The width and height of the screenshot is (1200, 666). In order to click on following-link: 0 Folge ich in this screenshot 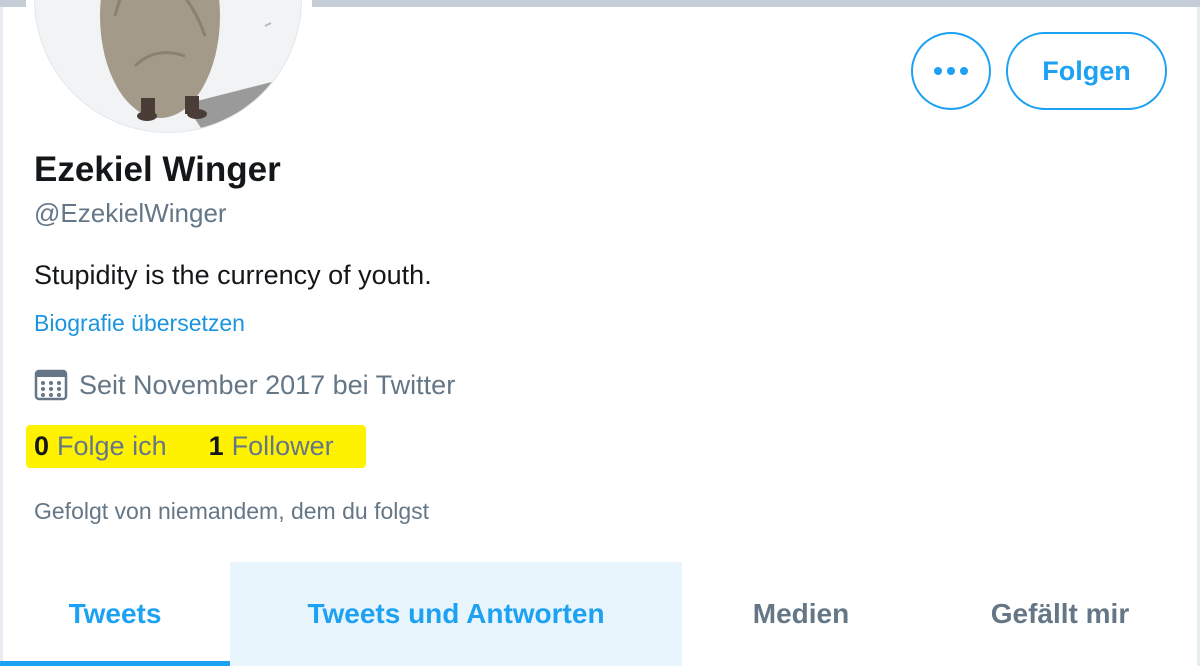, I will do `click(100, 446)`.